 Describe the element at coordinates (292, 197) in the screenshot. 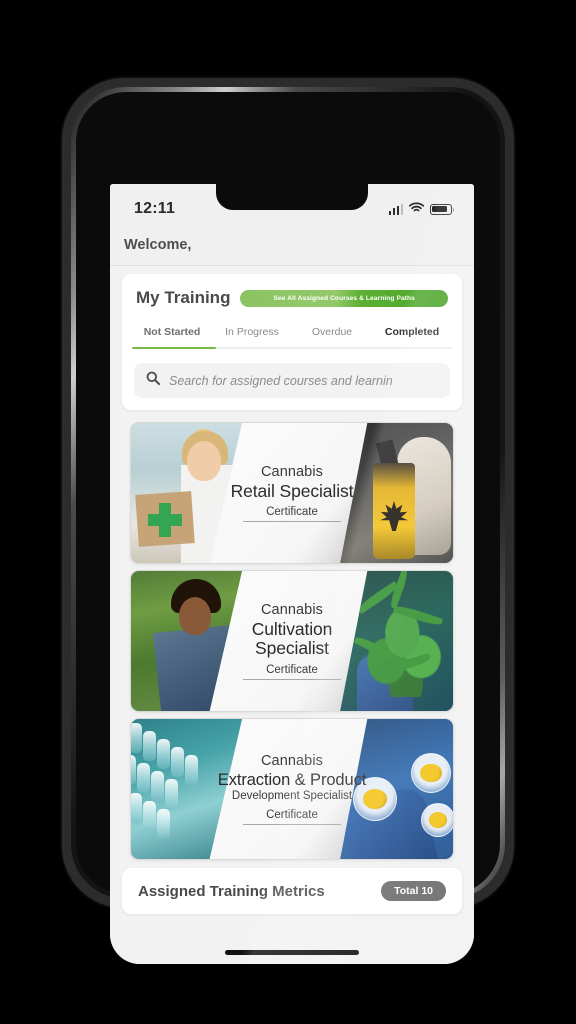

I see `phone-notch` at that location.